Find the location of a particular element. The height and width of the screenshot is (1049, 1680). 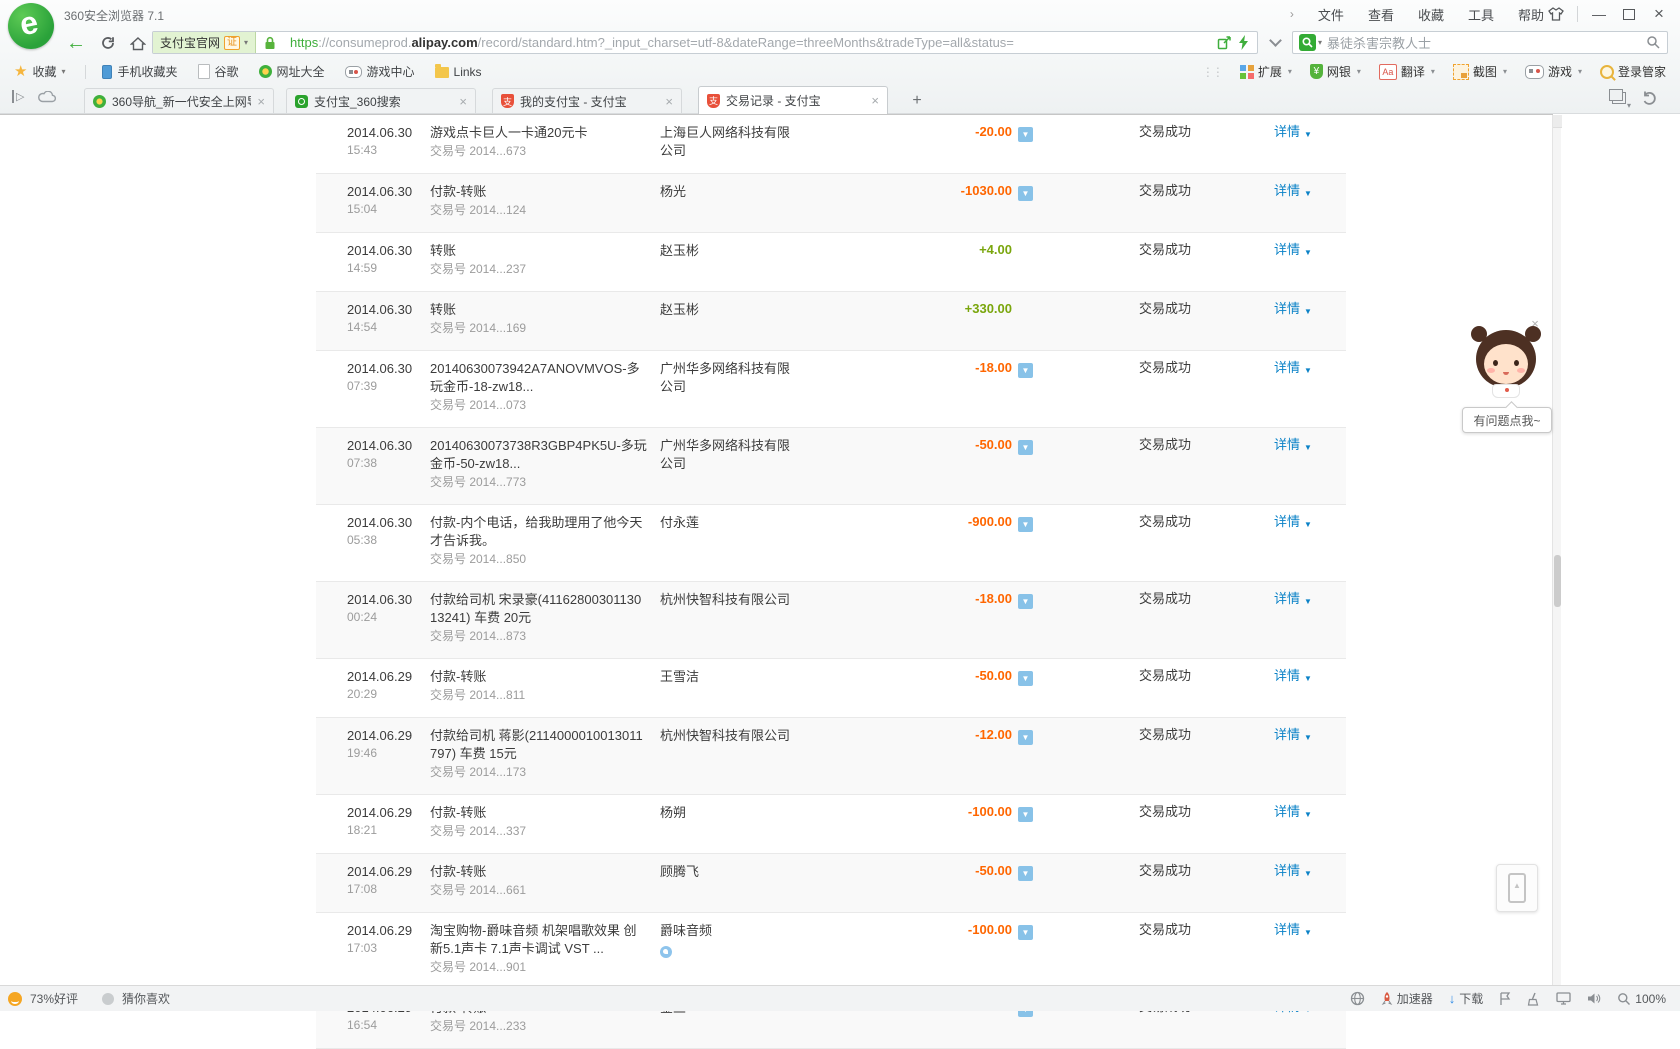

restore-tab-icon is located at coordinates (1650, 98).